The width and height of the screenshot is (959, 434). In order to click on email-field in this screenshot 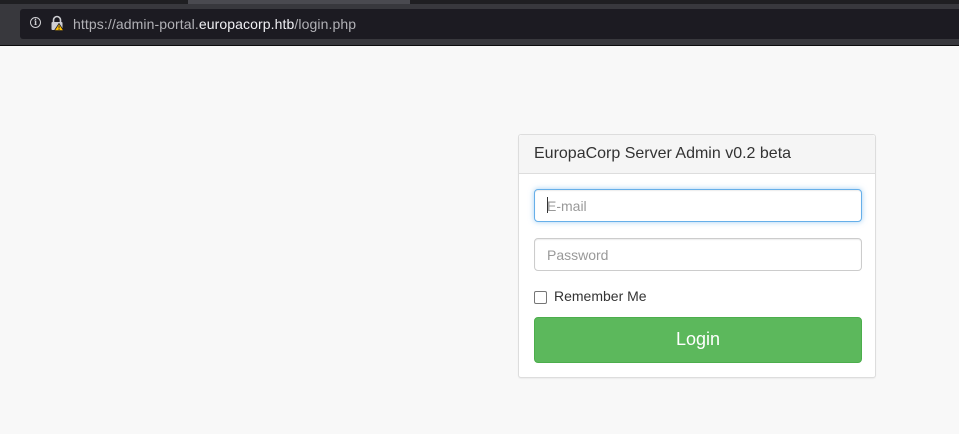, I will do `click(698, 205)`.